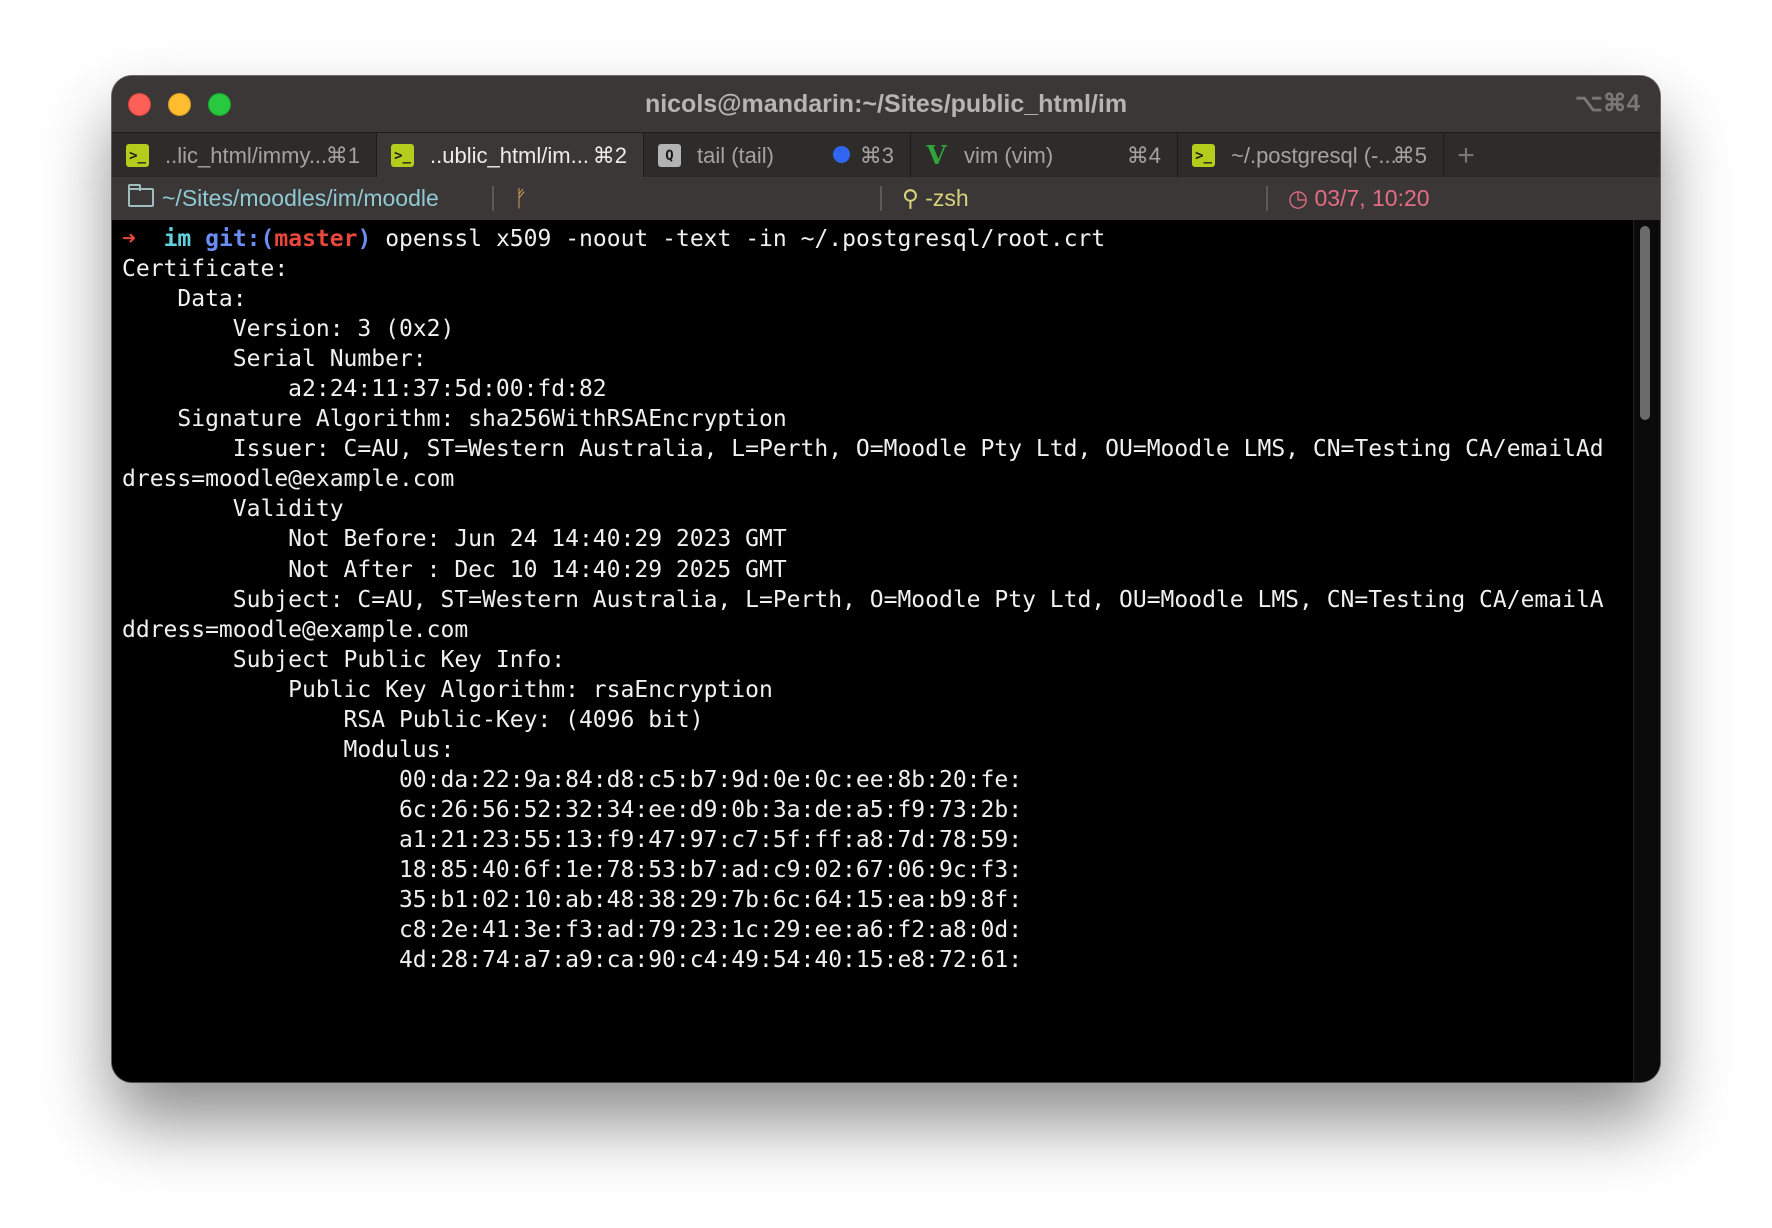  What do you see at coordinates (1009, 155) in the screenshot?
I see `tab-label: vim (vim)` at bounding box center [1009, 155].